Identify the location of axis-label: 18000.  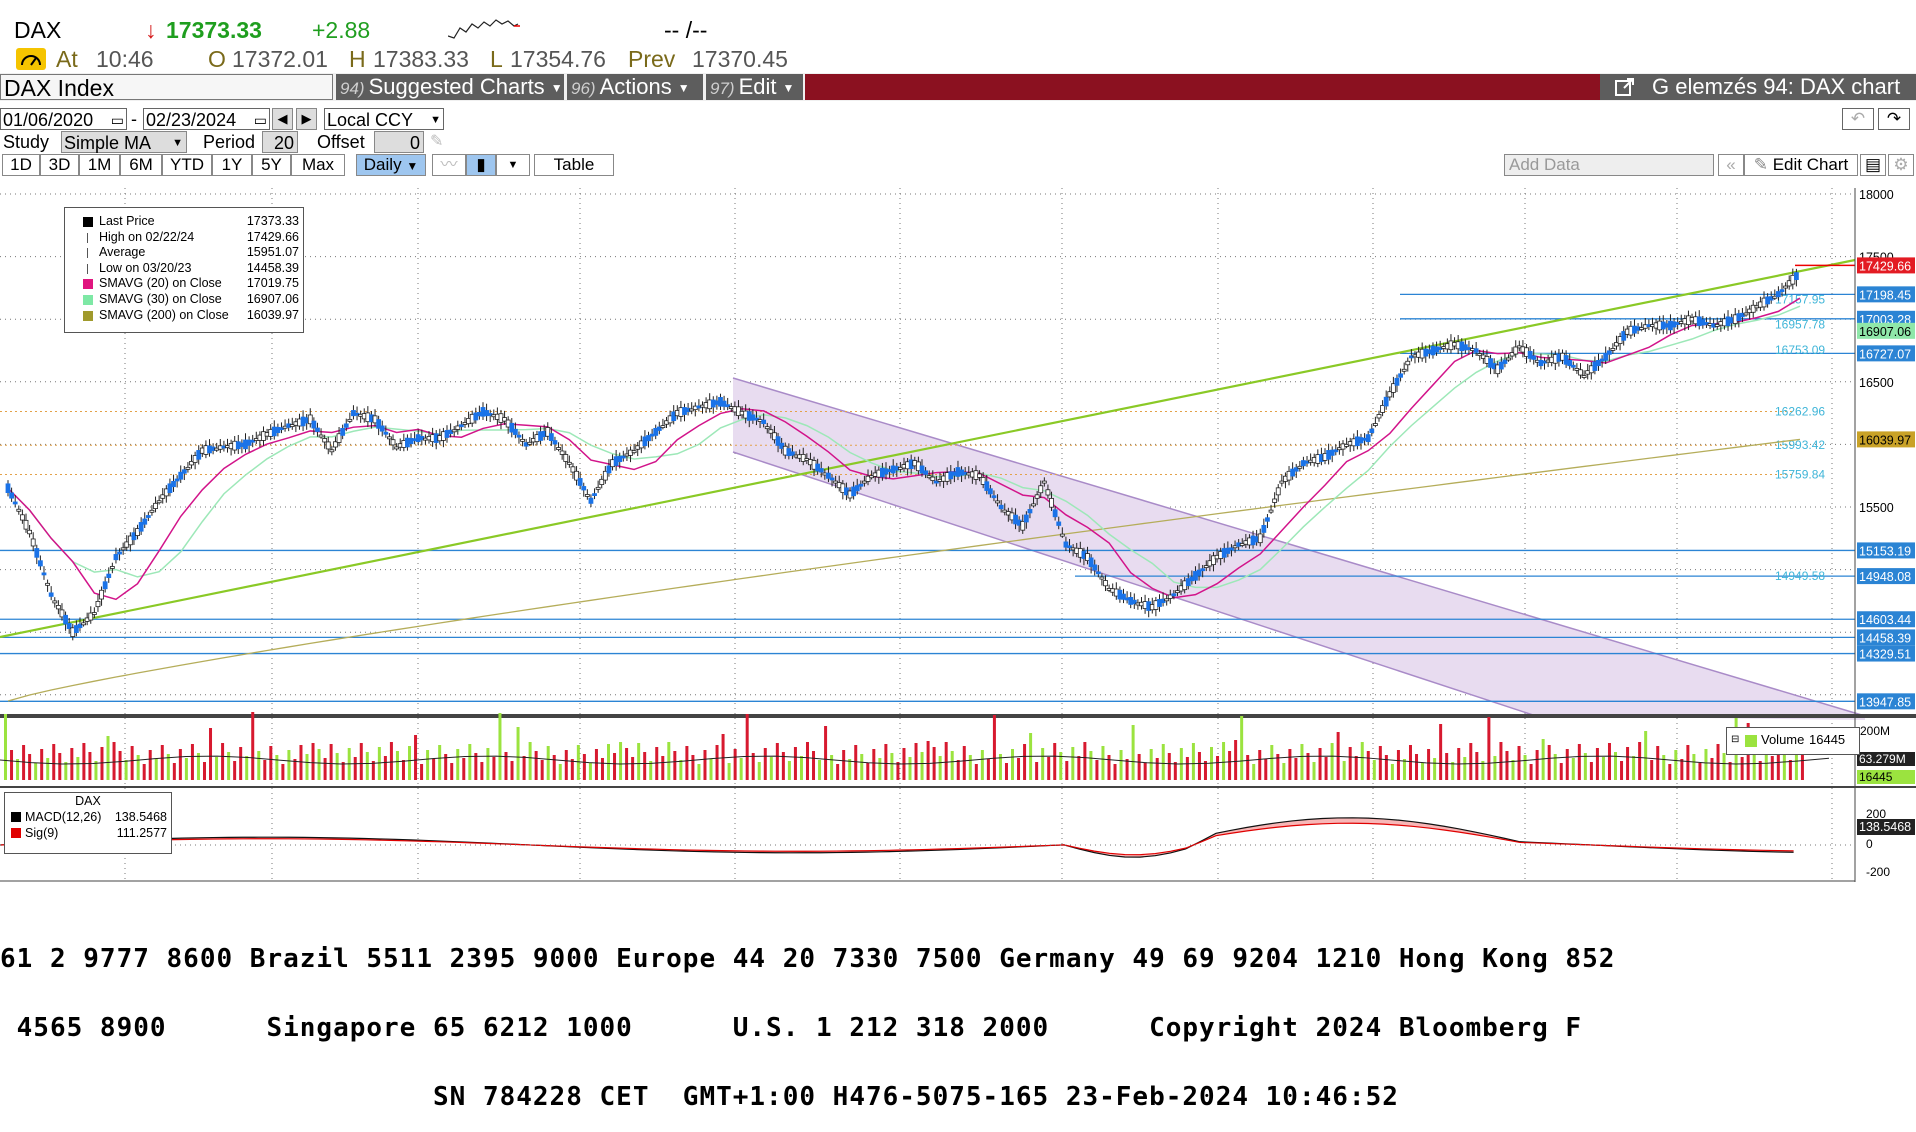
(1876, 195).